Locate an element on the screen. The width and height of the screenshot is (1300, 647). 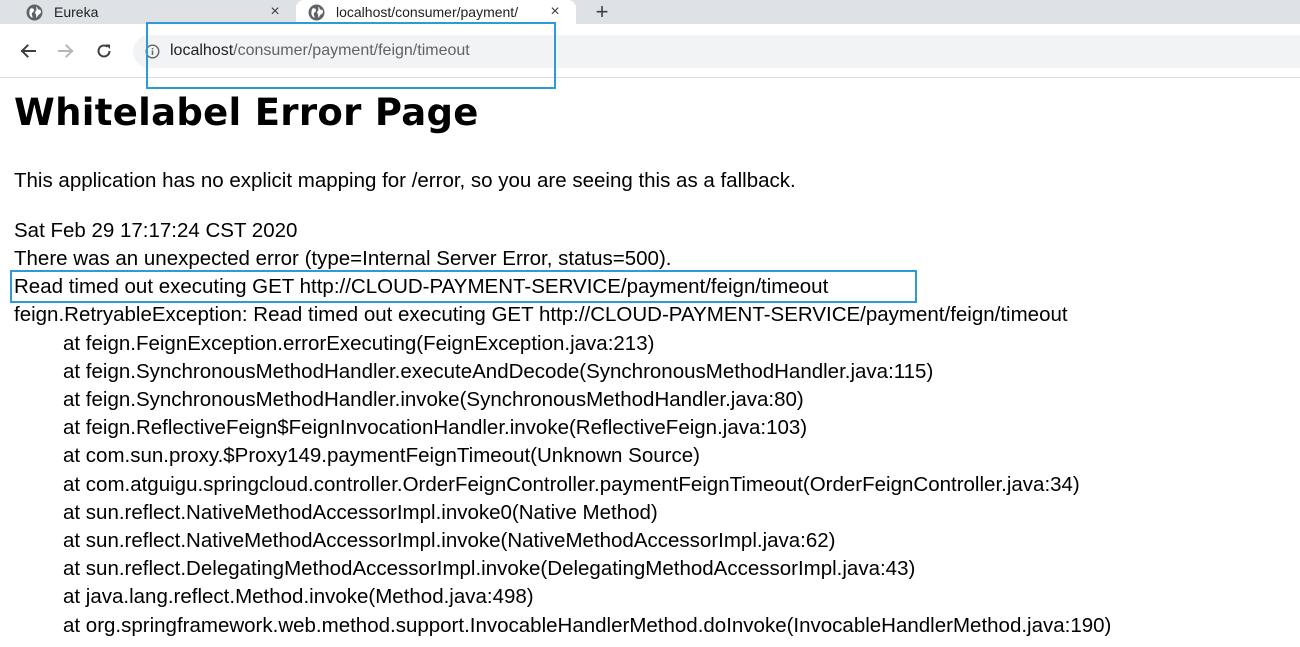
tab-consumer-timeout: localhost/consumer/payment/ × is located at coordinates (436, 12).